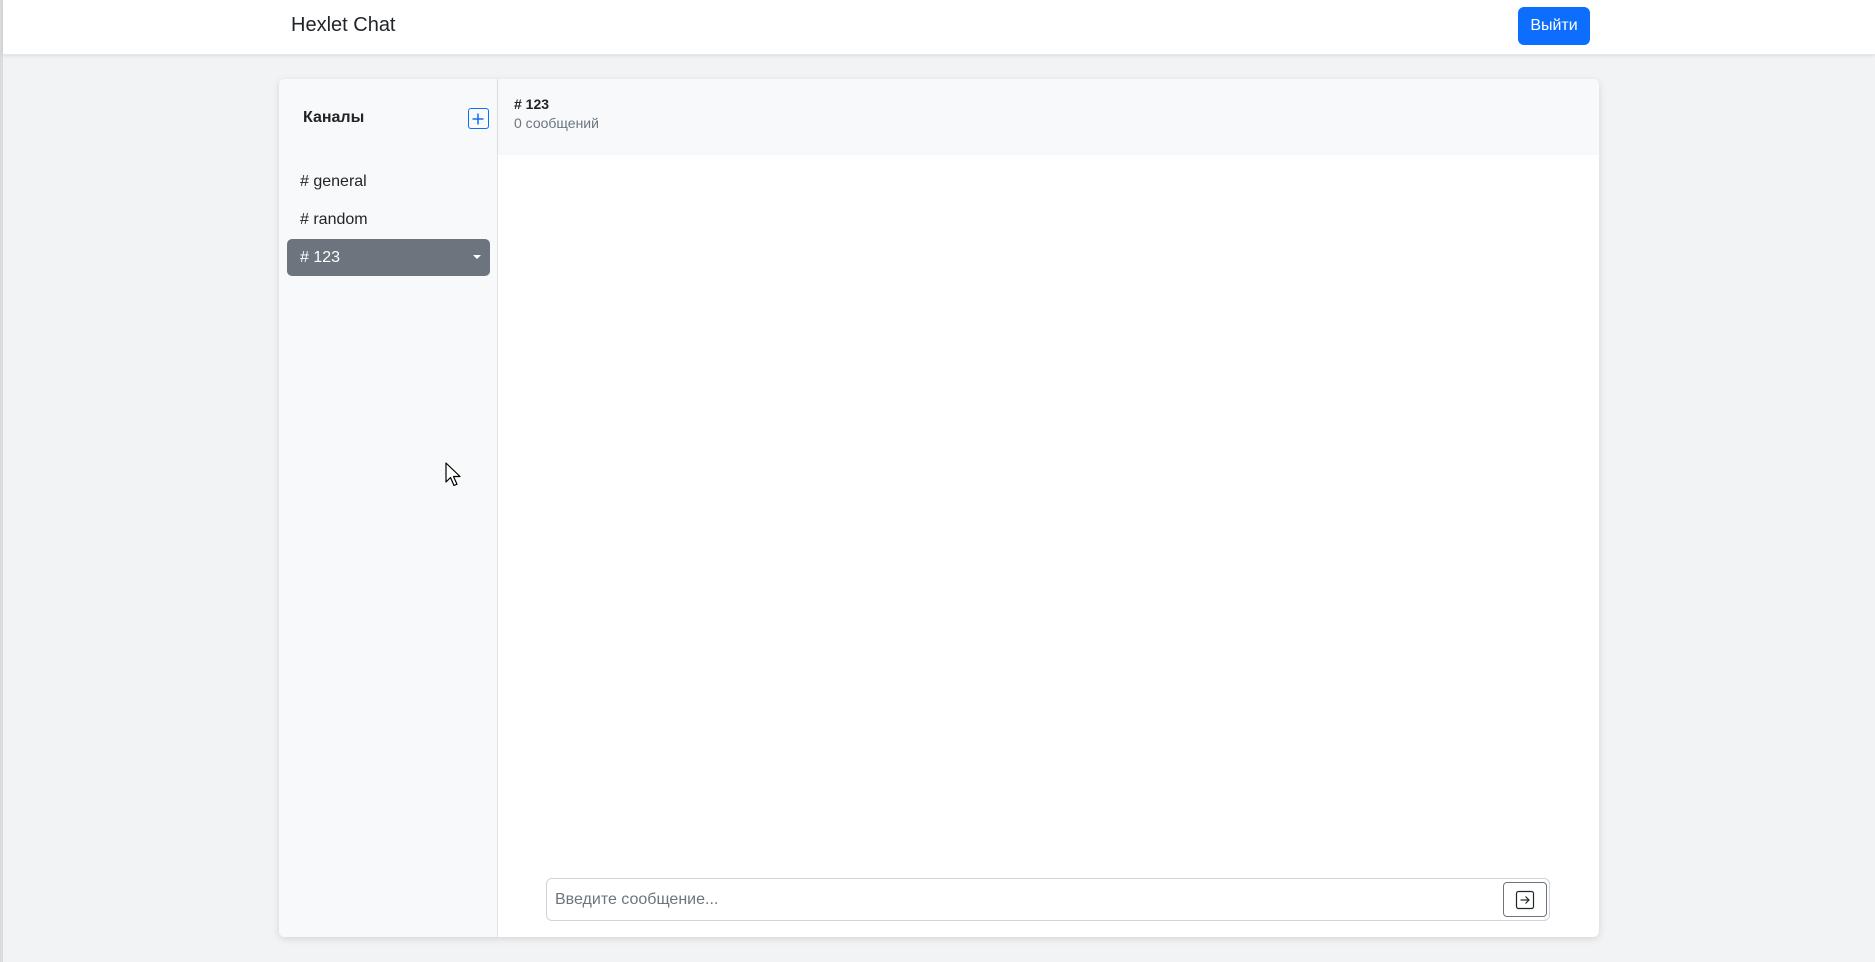  I want to click on message-input, so click(1024, 899).